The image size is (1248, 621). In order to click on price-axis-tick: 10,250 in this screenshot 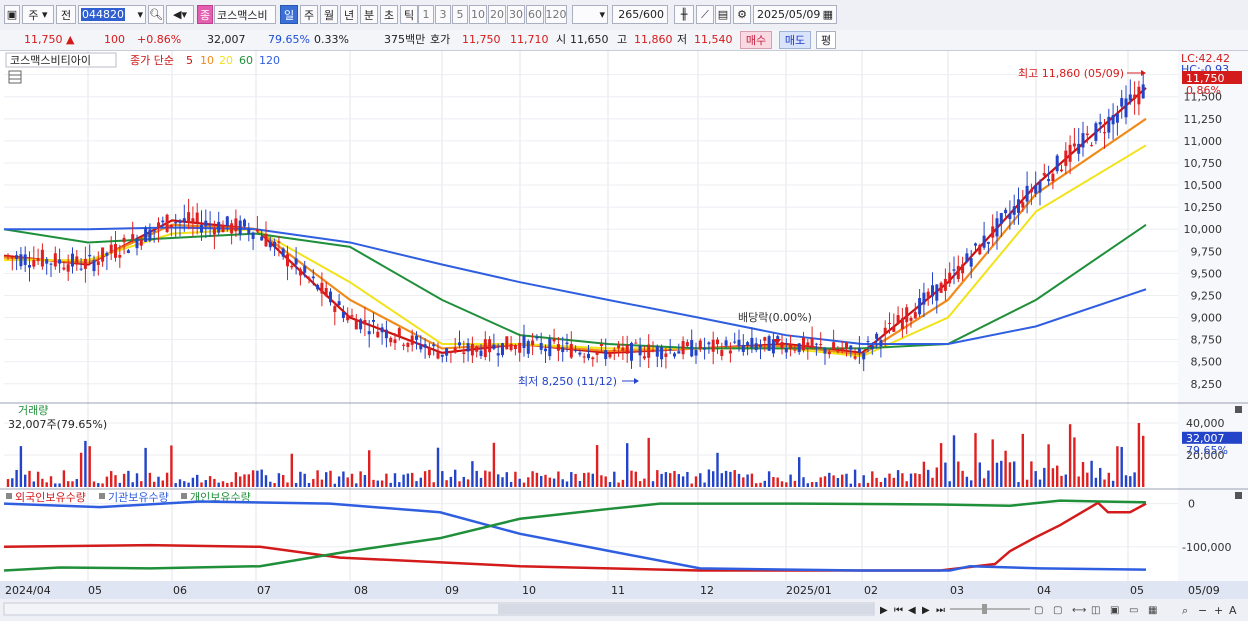, I will do `click(1203, 207)`.